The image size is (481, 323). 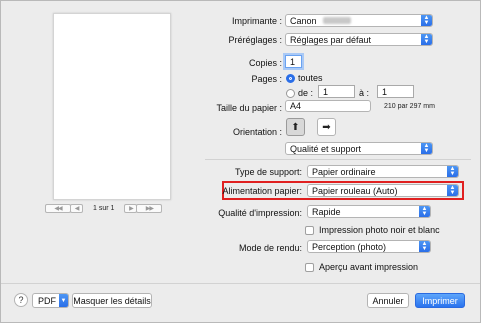 What do you see at coordinates (336, 20) in the screenshot?
I see `printer-model-redacted` at bounding box center [336, 20].